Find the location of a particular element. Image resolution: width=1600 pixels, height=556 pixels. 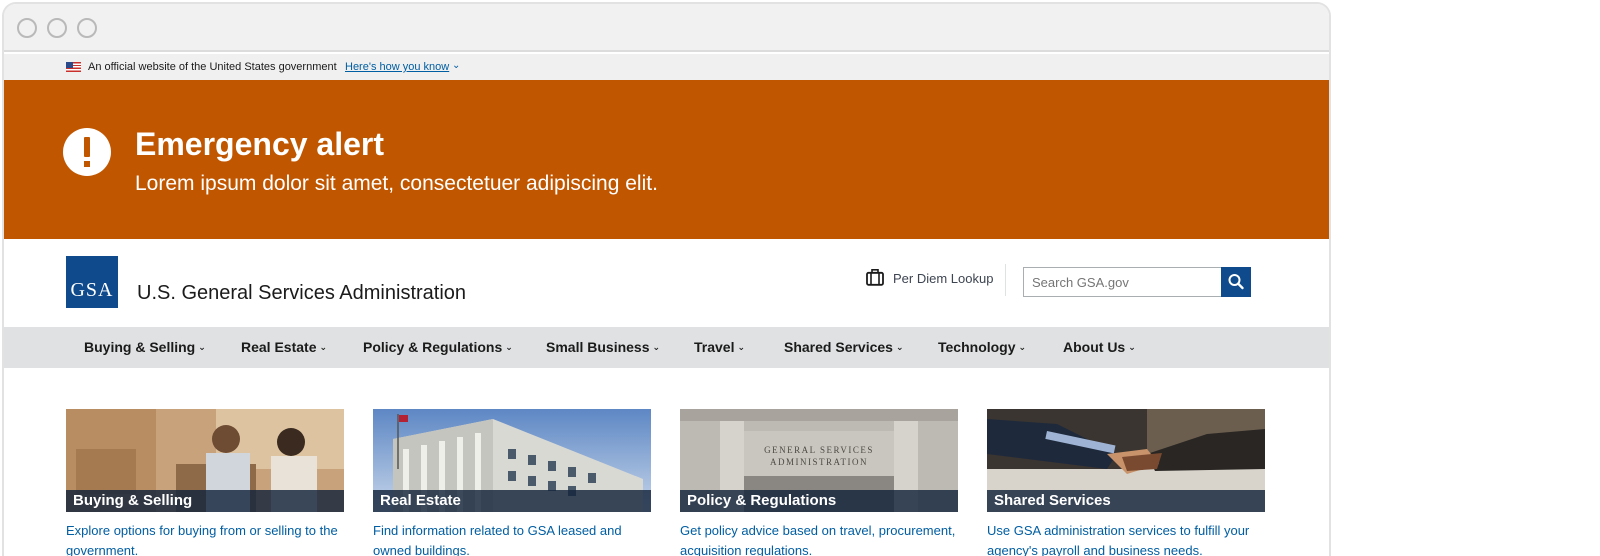

heres-how-you-know-link: Here's how you know is located at coordinates (397, 67).